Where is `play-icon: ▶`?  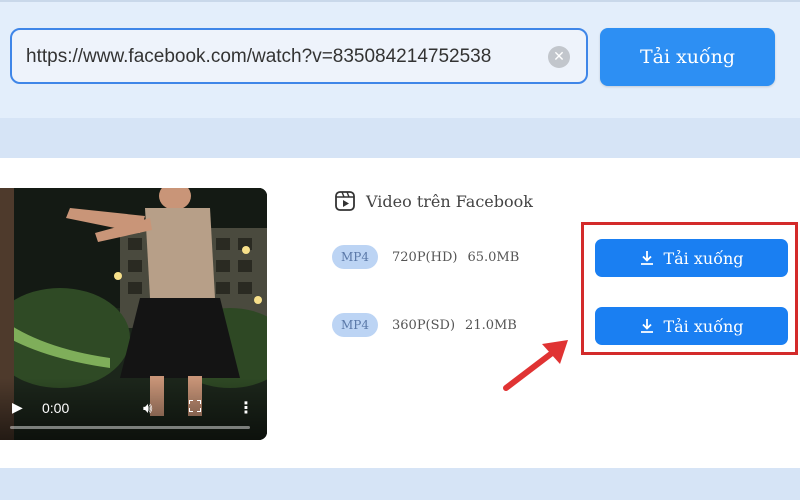 play-icon: ▶ is located at coordinates (17, 408).